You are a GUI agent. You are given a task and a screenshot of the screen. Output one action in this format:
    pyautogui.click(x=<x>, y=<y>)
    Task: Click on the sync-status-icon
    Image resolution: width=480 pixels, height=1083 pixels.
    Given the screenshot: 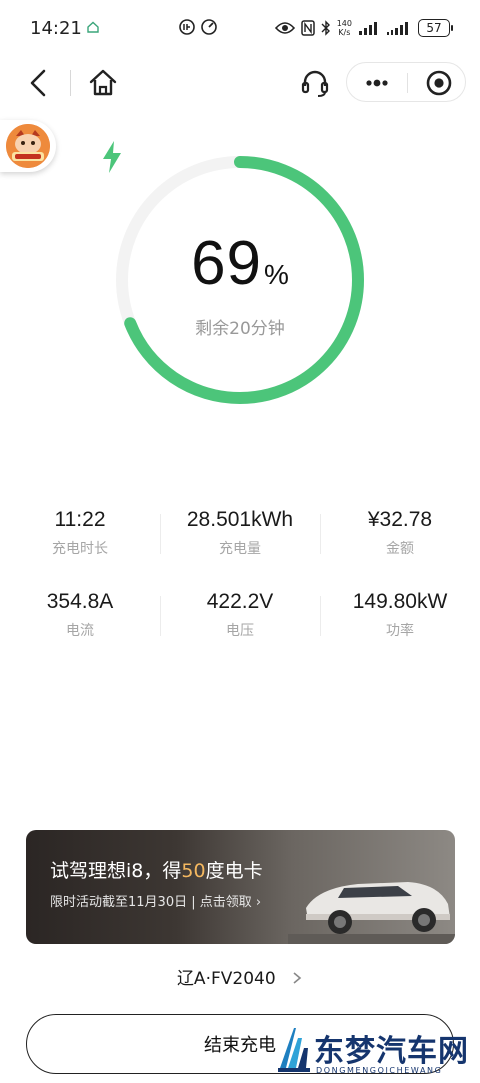 What is the action you would take?
    pyautogui.click(x=187, y=27)
    